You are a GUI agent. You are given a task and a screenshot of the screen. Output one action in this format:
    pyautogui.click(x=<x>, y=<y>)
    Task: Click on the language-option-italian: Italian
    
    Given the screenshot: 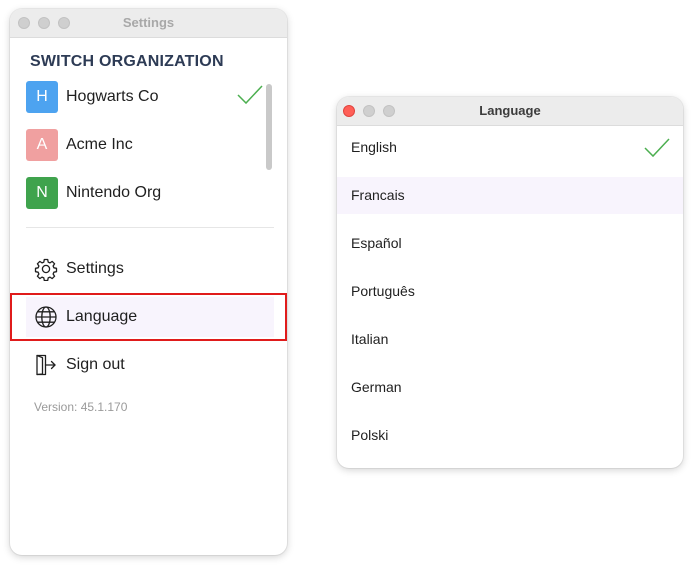 What is the action you would take?
    pyautogui.click(x=510, y=339)
    